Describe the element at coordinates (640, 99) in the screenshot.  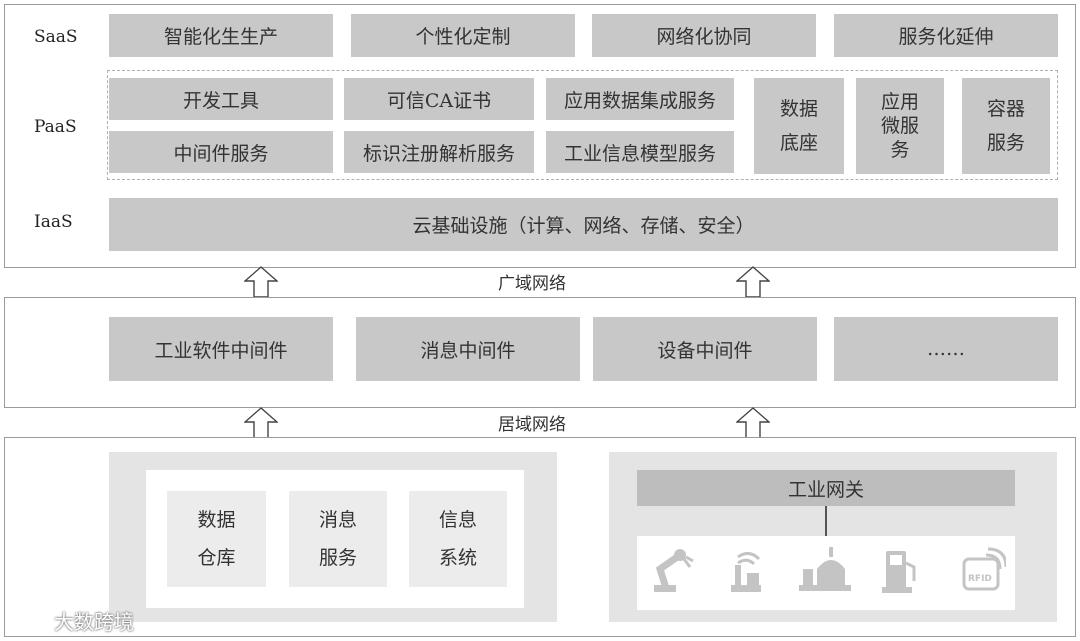
I see `paas-app-data: 应用数据集成服务` at that location.